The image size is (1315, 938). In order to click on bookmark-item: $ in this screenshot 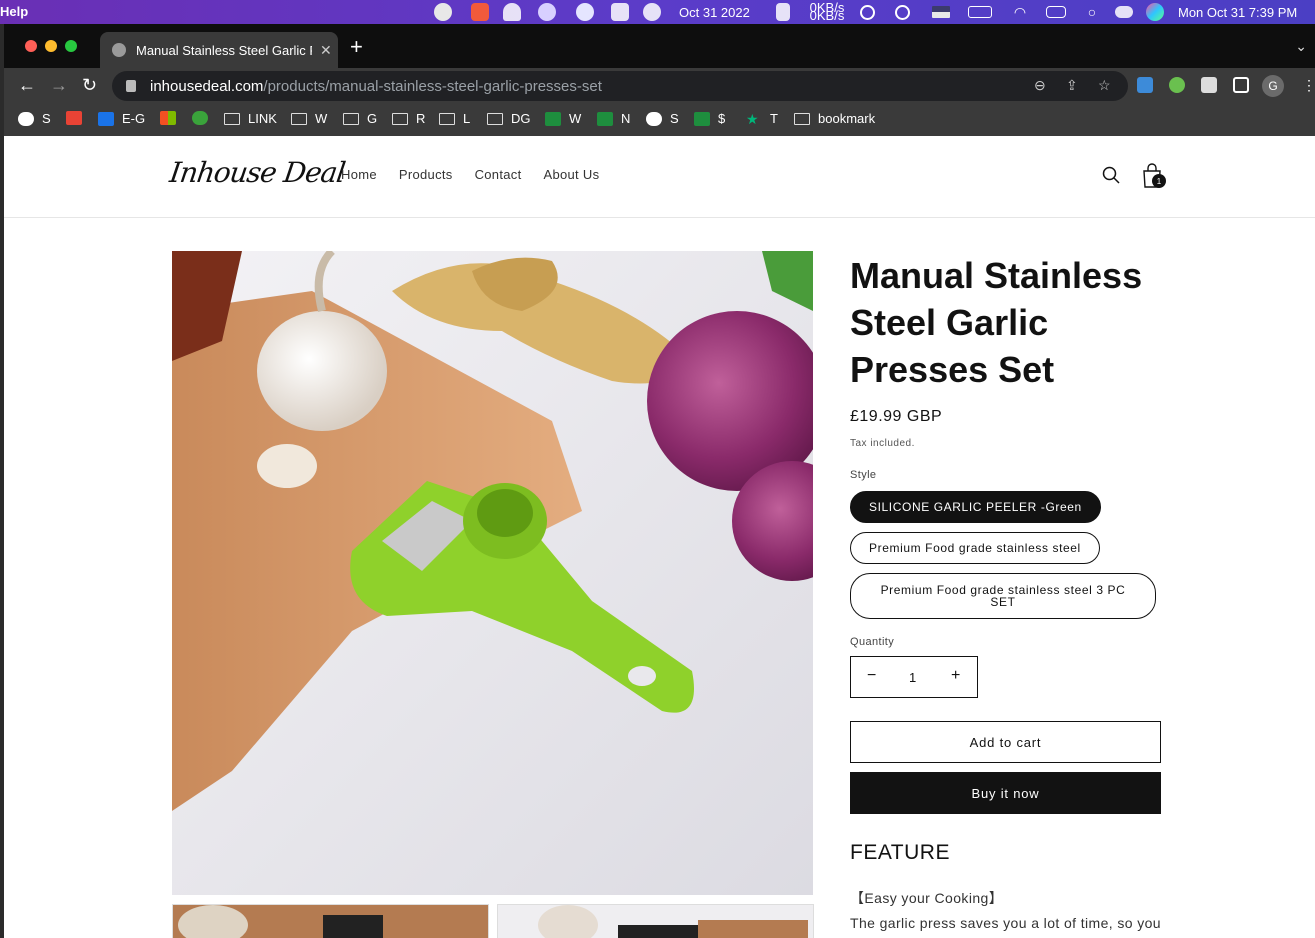, I will do `click(709, 118)`.